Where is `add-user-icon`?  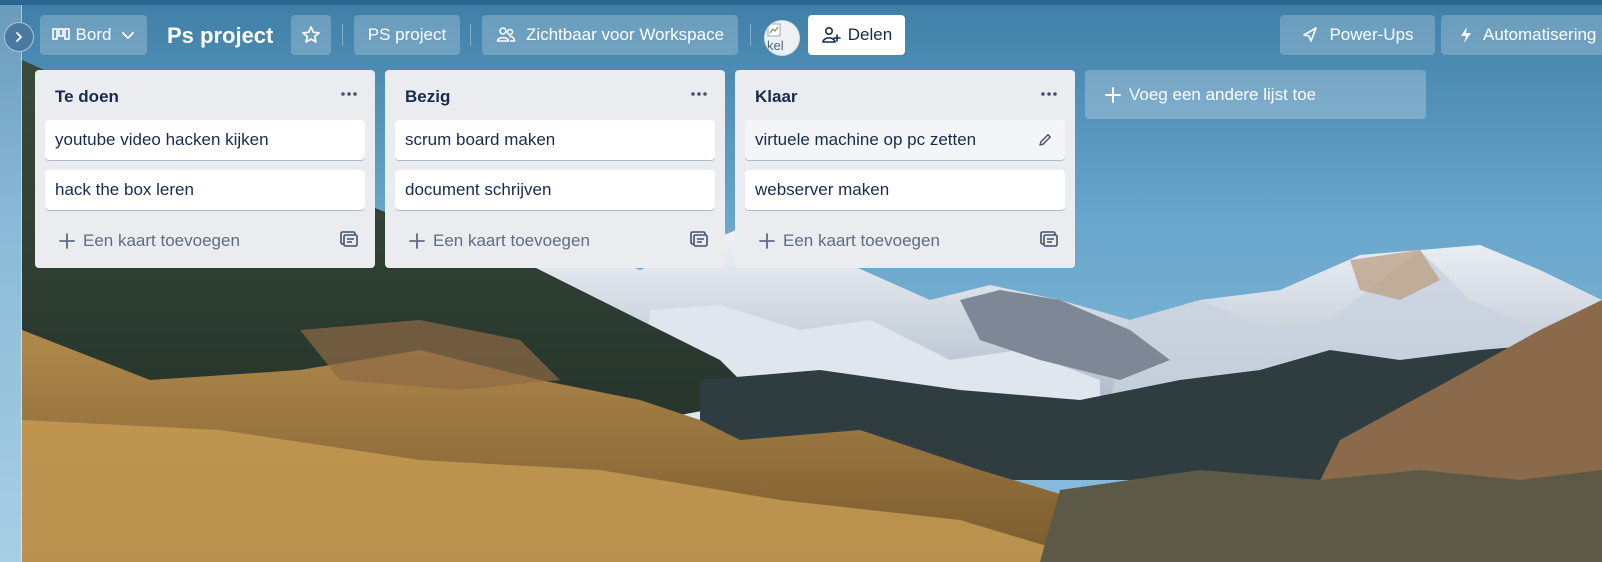
add-user-icon is located at coordinates (831, 34).